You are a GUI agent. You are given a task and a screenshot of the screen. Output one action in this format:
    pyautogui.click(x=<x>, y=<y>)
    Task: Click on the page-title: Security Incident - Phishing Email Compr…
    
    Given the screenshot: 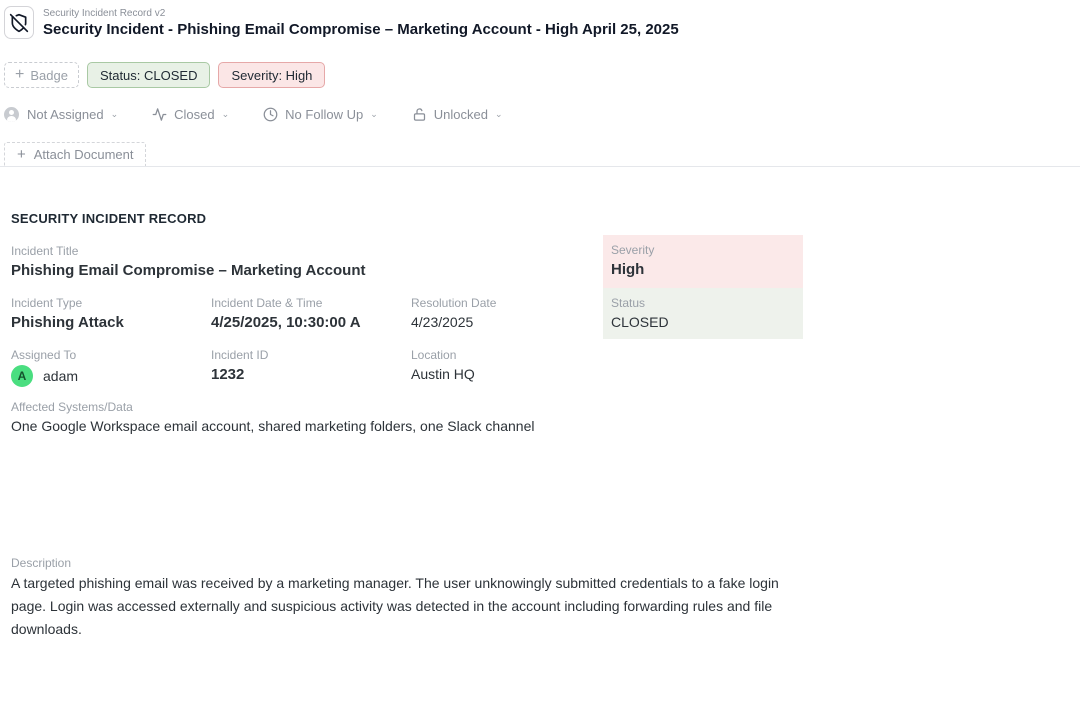 What is the action you would take?
    pyautogui.click(x=361, y=29)
    